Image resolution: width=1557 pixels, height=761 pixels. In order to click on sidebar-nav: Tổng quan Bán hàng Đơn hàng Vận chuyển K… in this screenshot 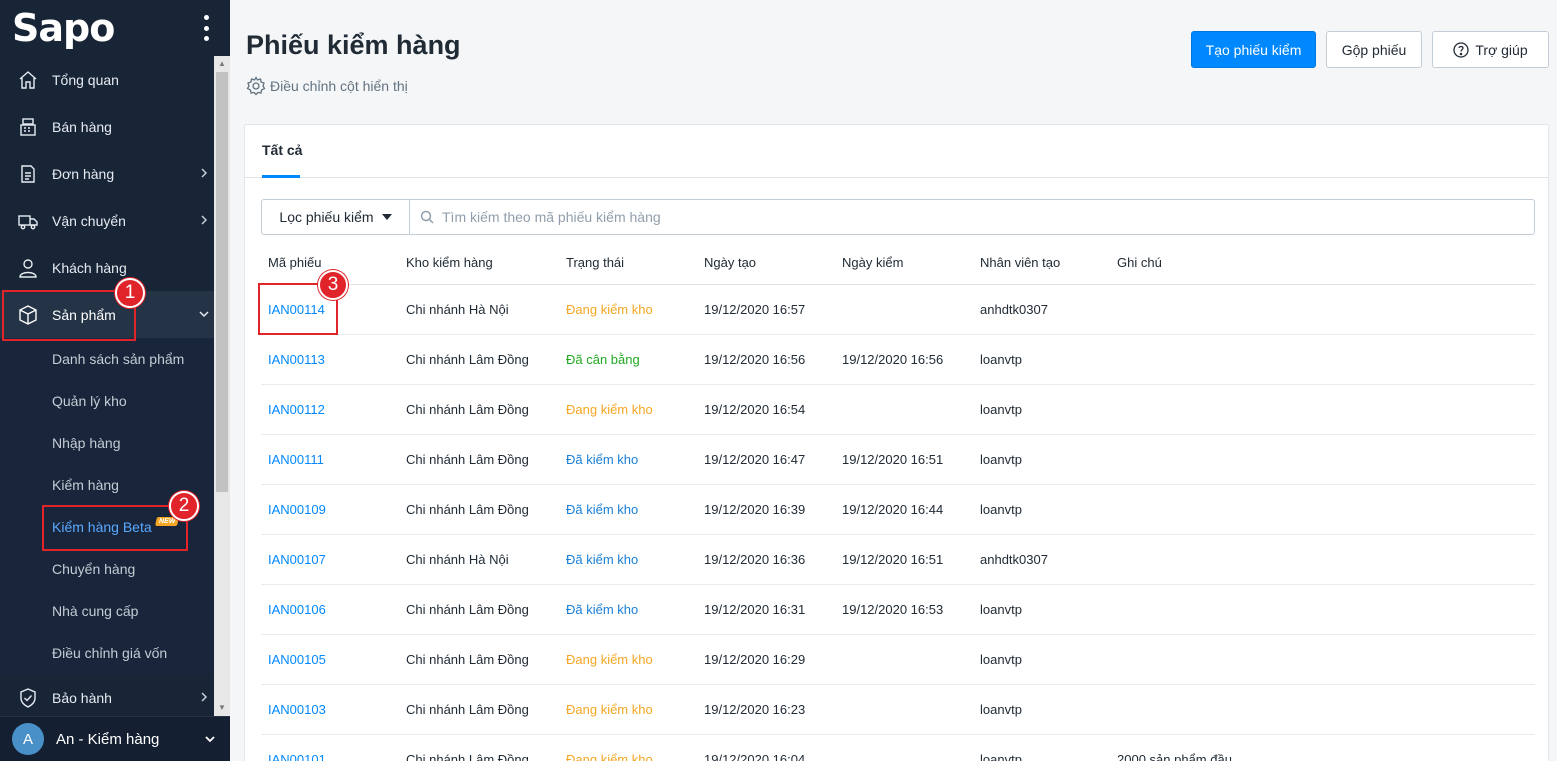, I will do `click(107, 388)`.